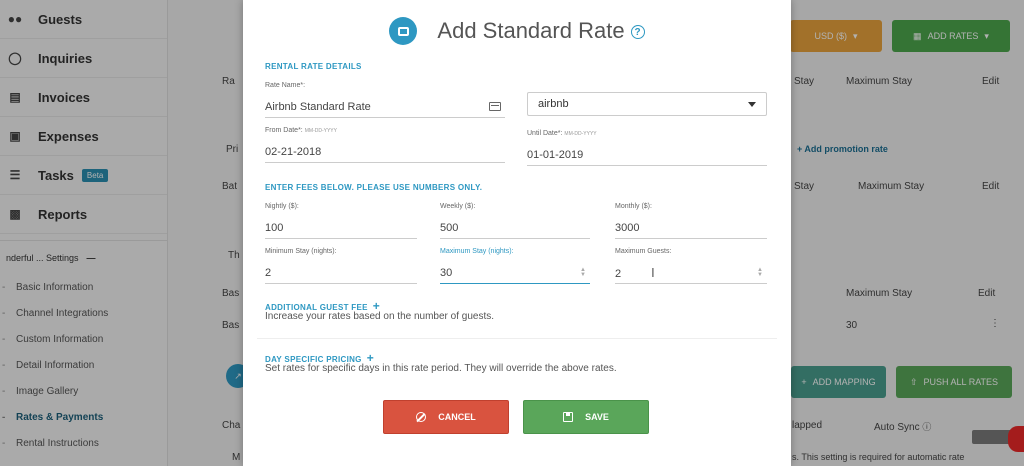 The width and height of the screenshot is (1024, 466). What do you see at coordinates (282, 206) in the screenshot?
I see `nightly-label: Nightly ($):` at bounding box center [282, 206].